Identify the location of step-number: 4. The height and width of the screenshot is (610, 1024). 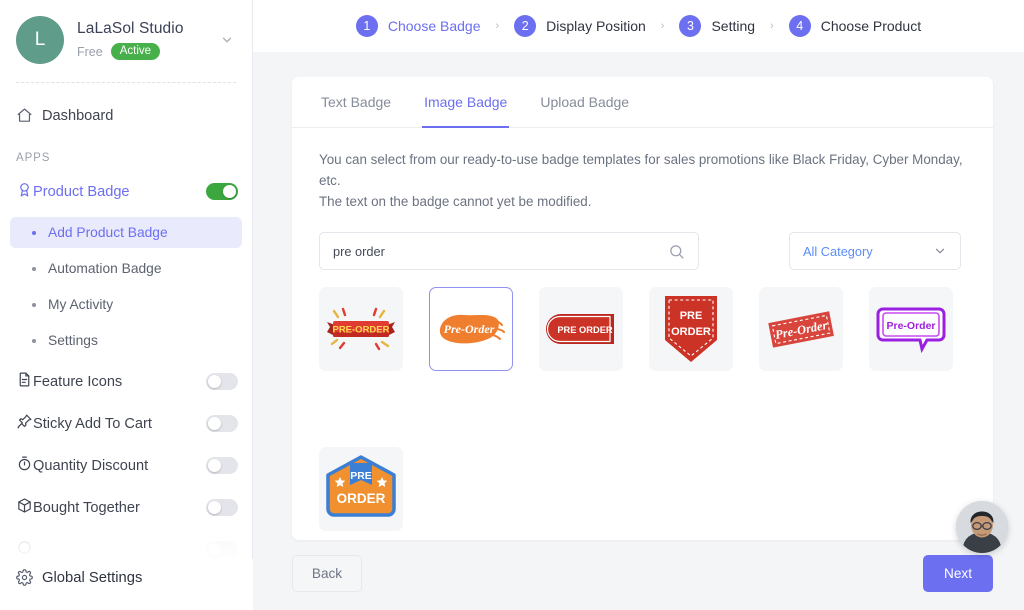
(799, 26).